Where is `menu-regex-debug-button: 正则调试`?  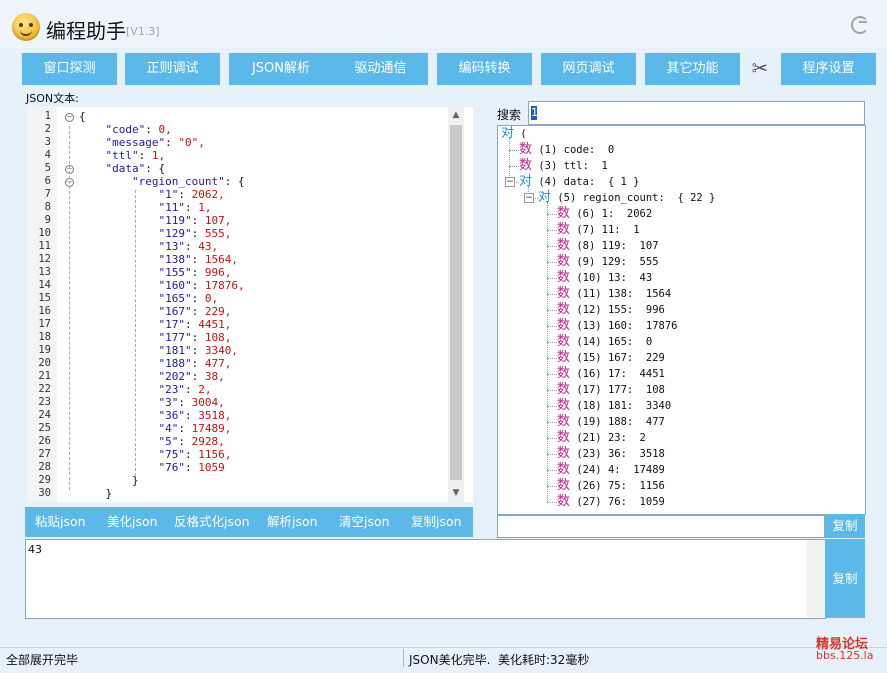
menu-regex-debug-button: 正则调试 is located at coordinates (172, 69).